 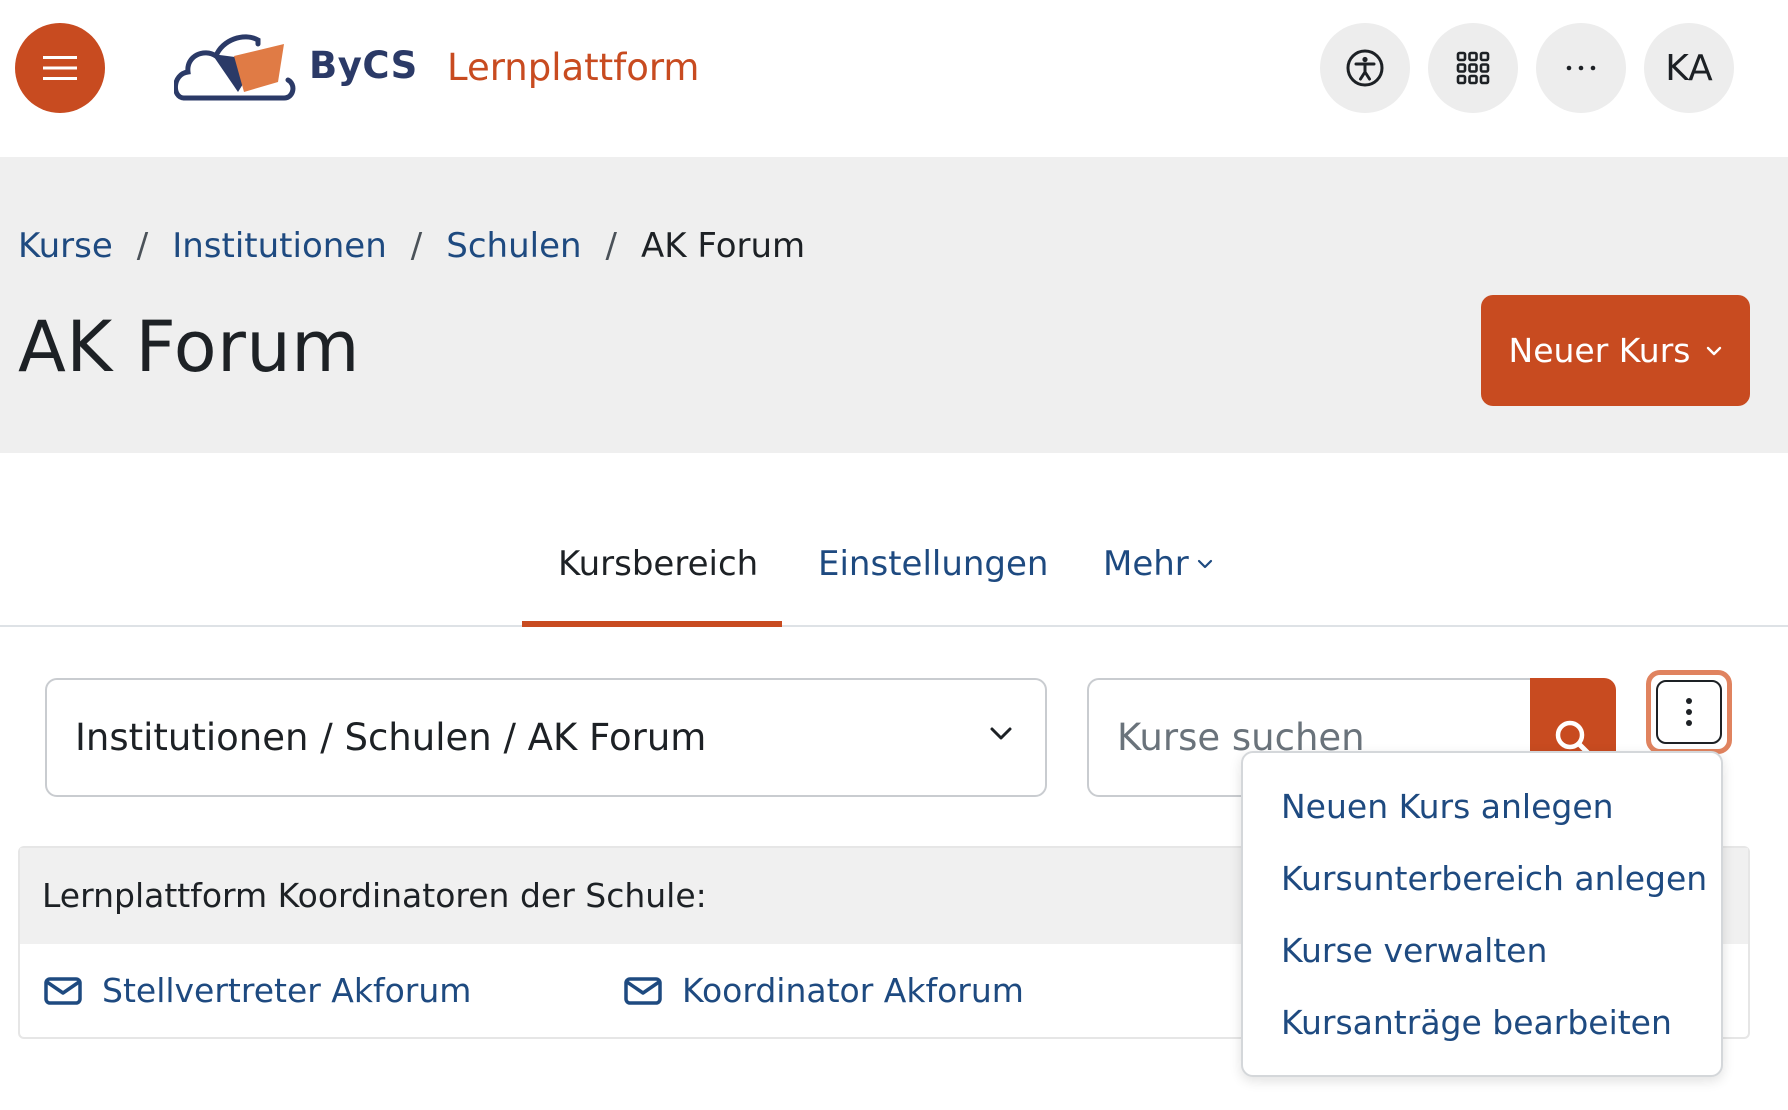 What do you see at coordinates (65, 246) in the screenshot?
I see `breadcrumb-kurse: Kurse` at bounding box center [65, 246].